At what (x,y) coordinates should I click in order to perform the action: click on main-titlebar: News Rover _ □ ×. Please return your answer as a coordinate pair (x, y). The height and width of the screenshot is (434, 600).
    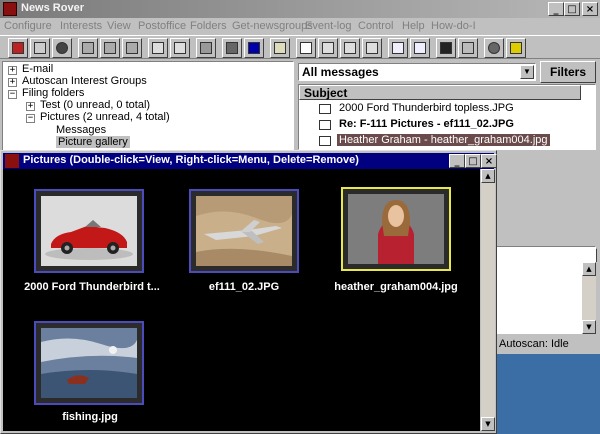
    Looking at the image, I should click on (300, 9).